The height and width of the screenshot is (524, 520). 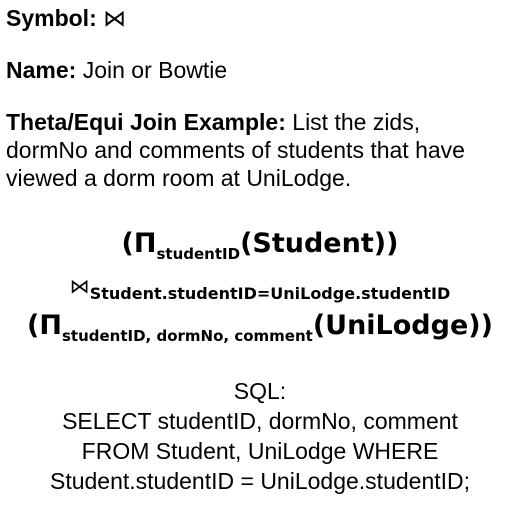 What do you see at coordinates (260, 421) in the screenshot?
I see `sql-line-1: SELECT studentID, dormNo, comment` at bounding box center [260, 421].